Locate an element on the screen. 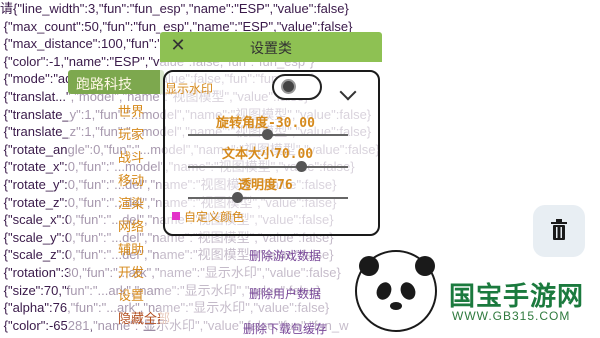 The height and width of the screenshot is (338, 600). text-size-slider-knob is located at coordinates (301, 166).